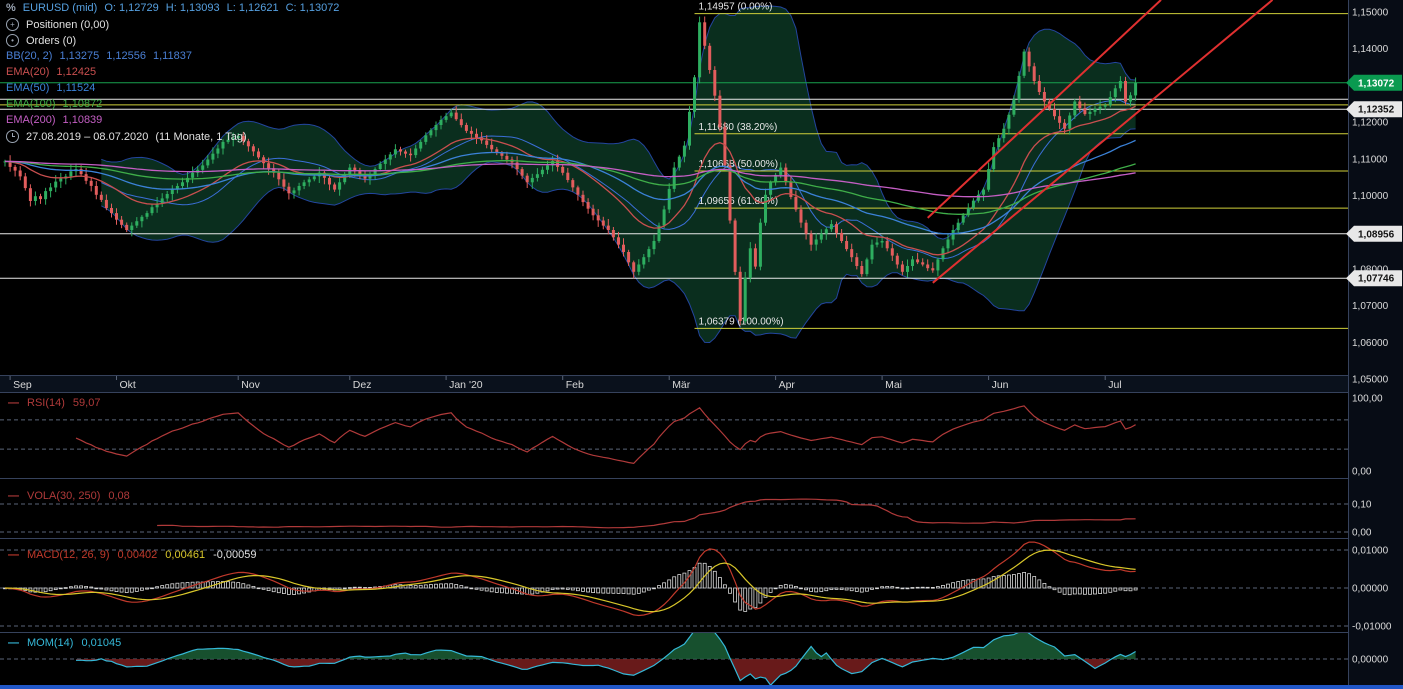  I want to click on bb-lower-value: 1,11837, so click(172, 56).